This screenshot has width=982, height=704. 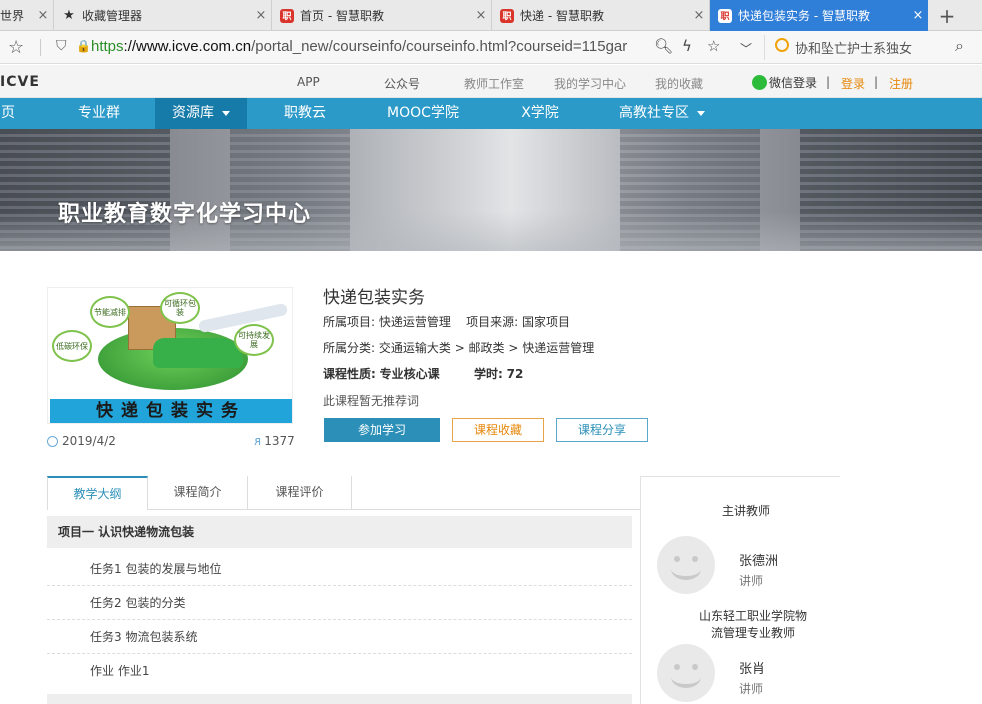 I want to click on syllabus-task: 任务3 物流包装系统, so click(x=339, y=637).